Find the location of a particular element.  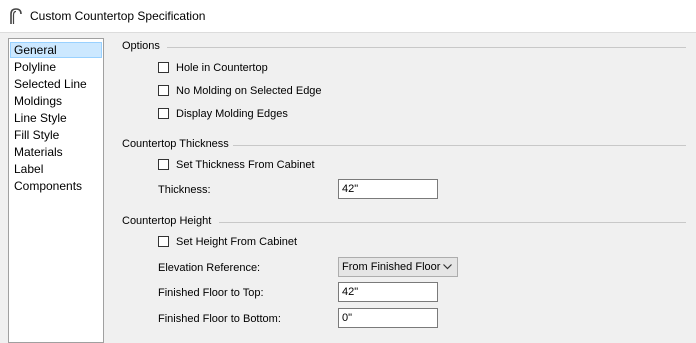

nav-item-line-style: Line Style is located at coordinates (56, 118).